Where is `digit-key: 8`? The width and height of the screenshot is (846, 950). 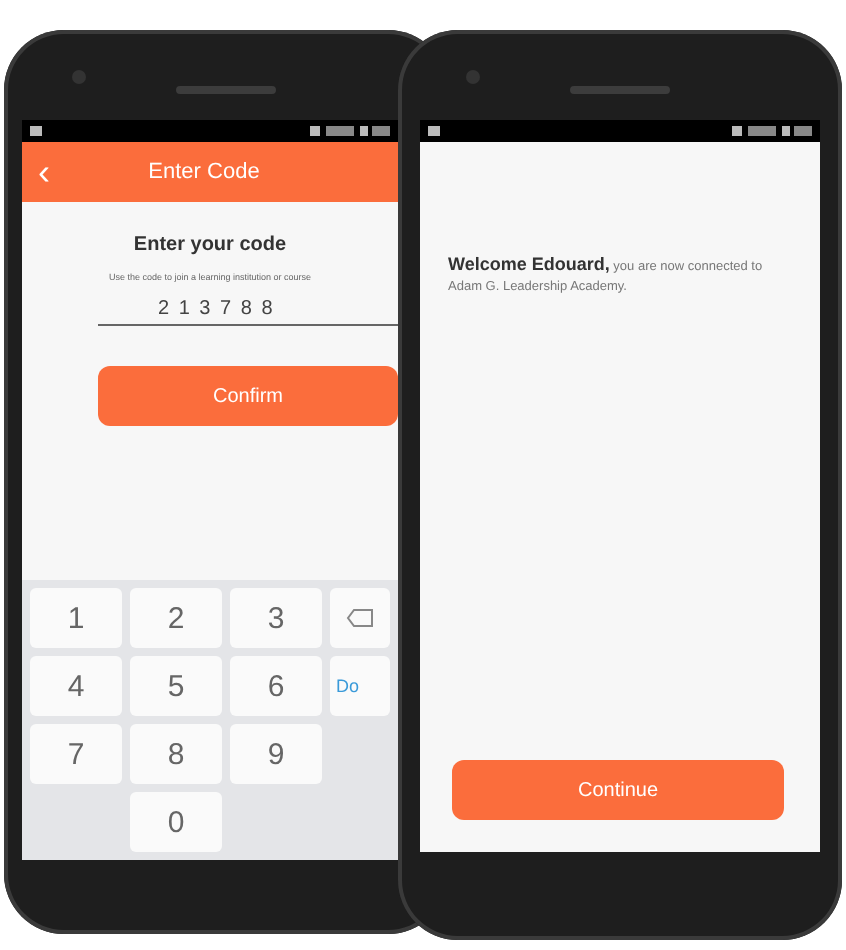 digit-key: 8 is located at coordinates (176, 754).